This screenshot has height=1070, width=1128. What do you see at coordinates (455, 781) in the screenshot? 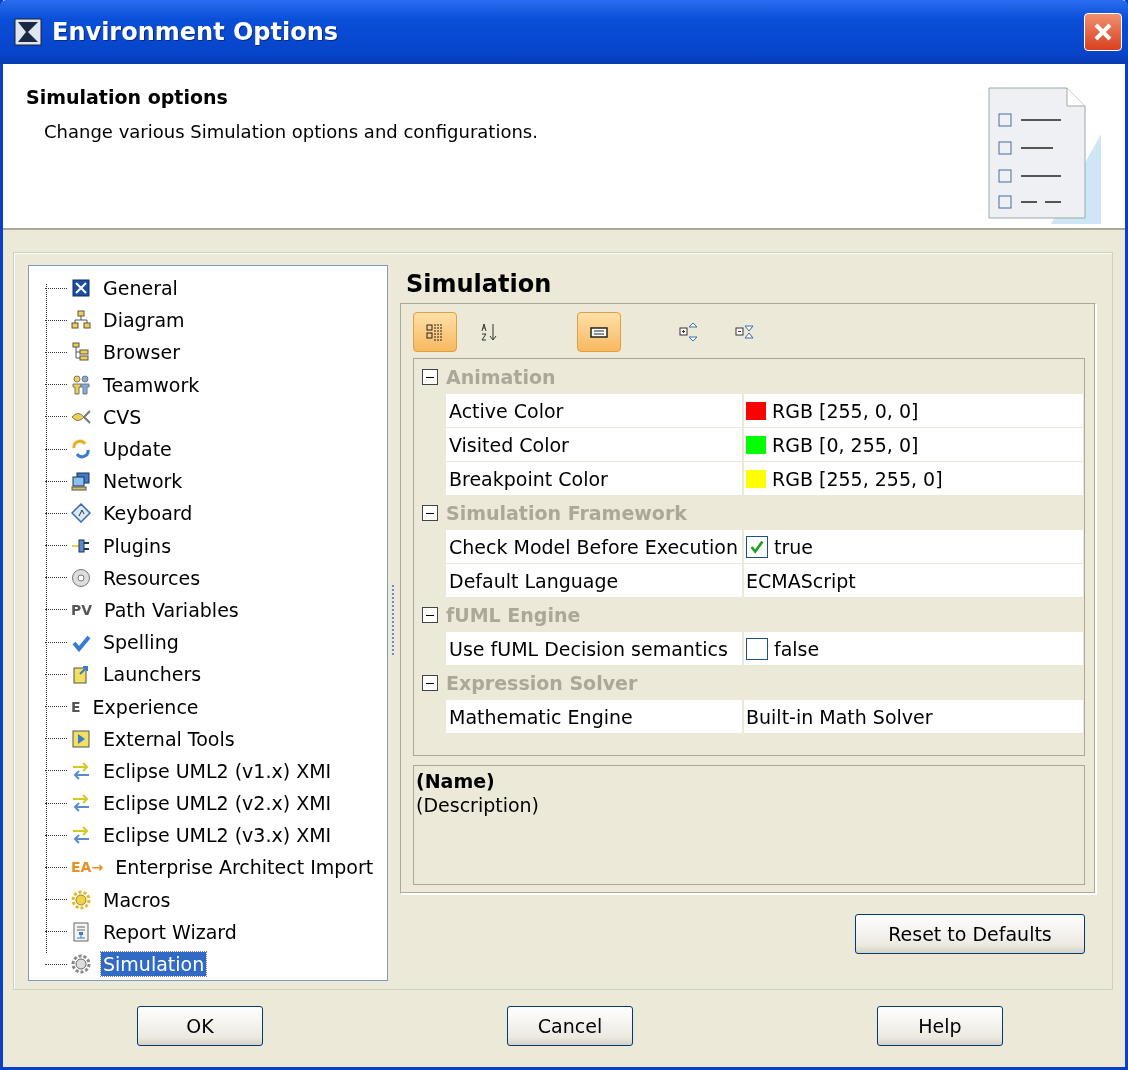
I see `description-name: (Name)` at bounding box center [455, 781].